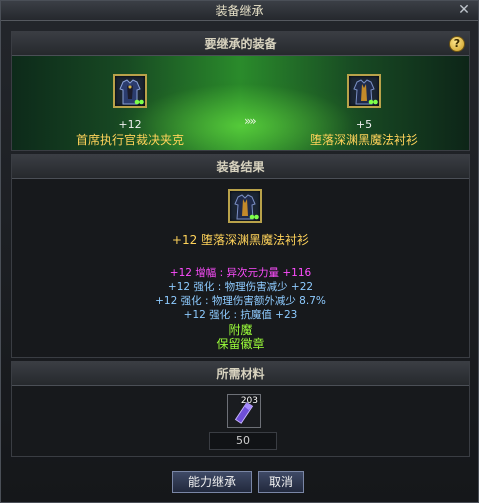 Image resolution: width=479 pixels, height=503 pixels. Describe the element at coordinates (240, 240) in the screenshot. I see `result-item-name: +12 堕落深渊黑魔法衬衫` at that location.